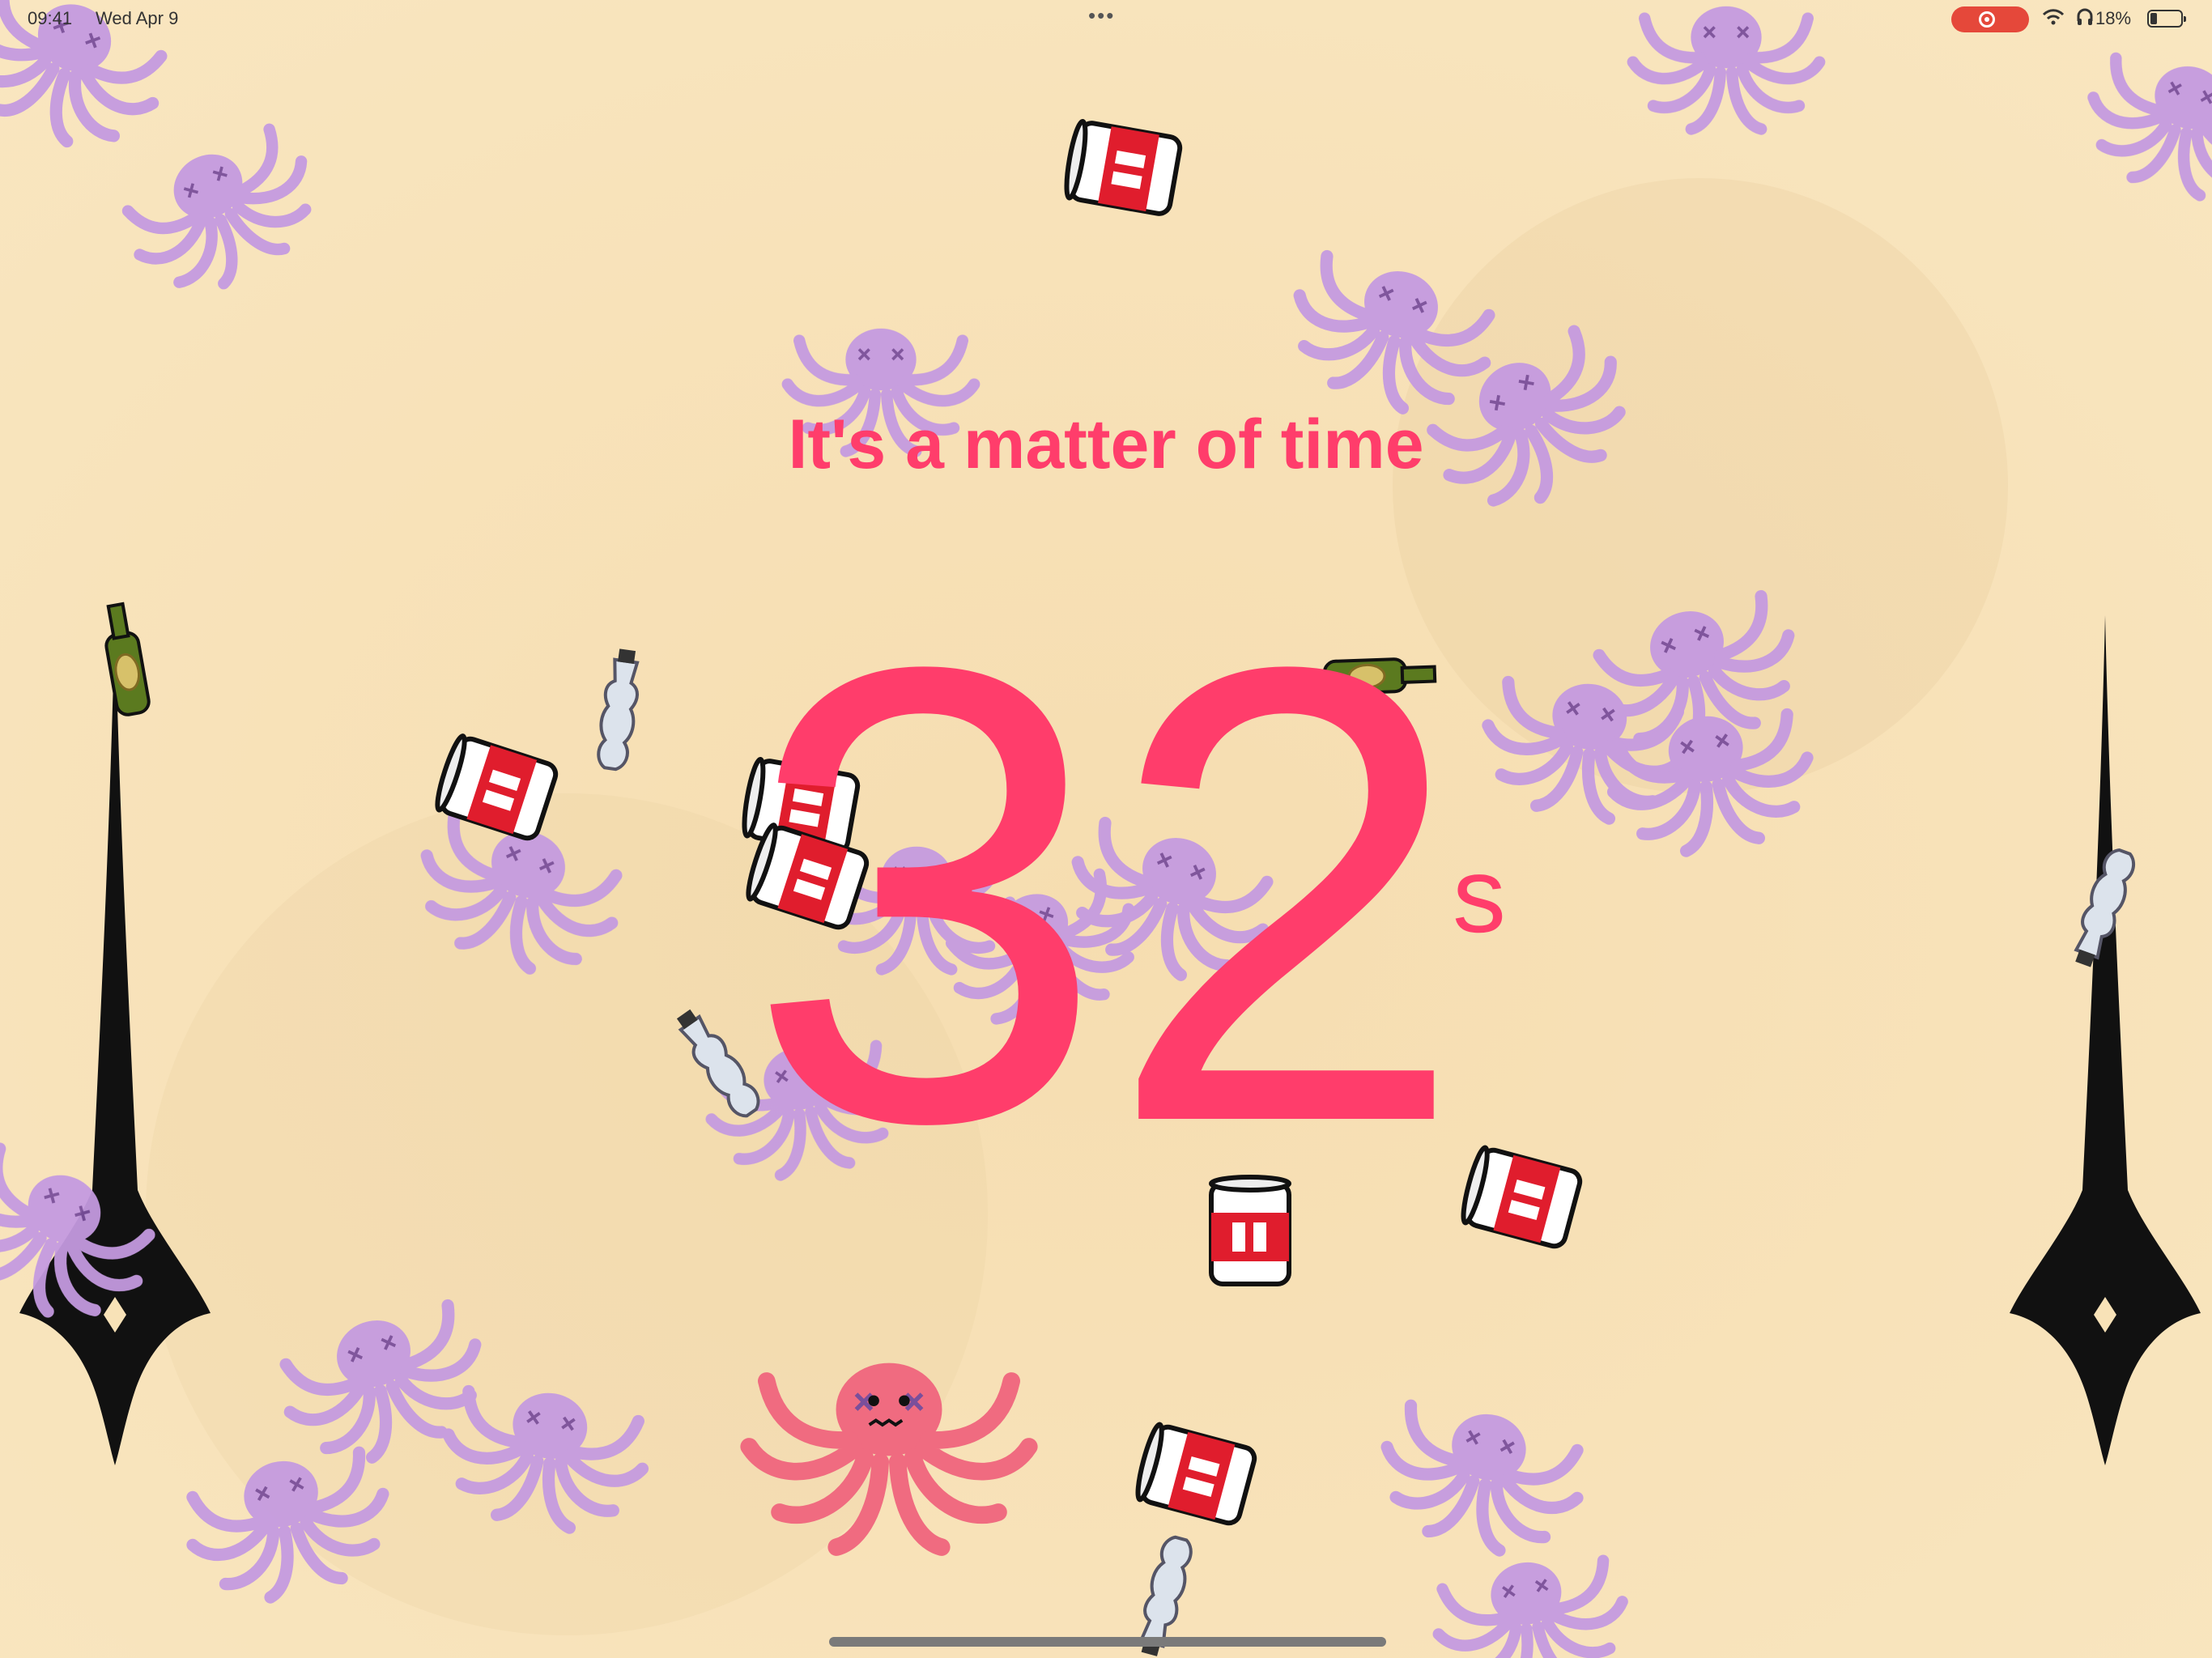  What do you see at coordinates (1987, 19) in the screenshot?
I see `screen-recording-icon` at bounding box center [1987, 19].